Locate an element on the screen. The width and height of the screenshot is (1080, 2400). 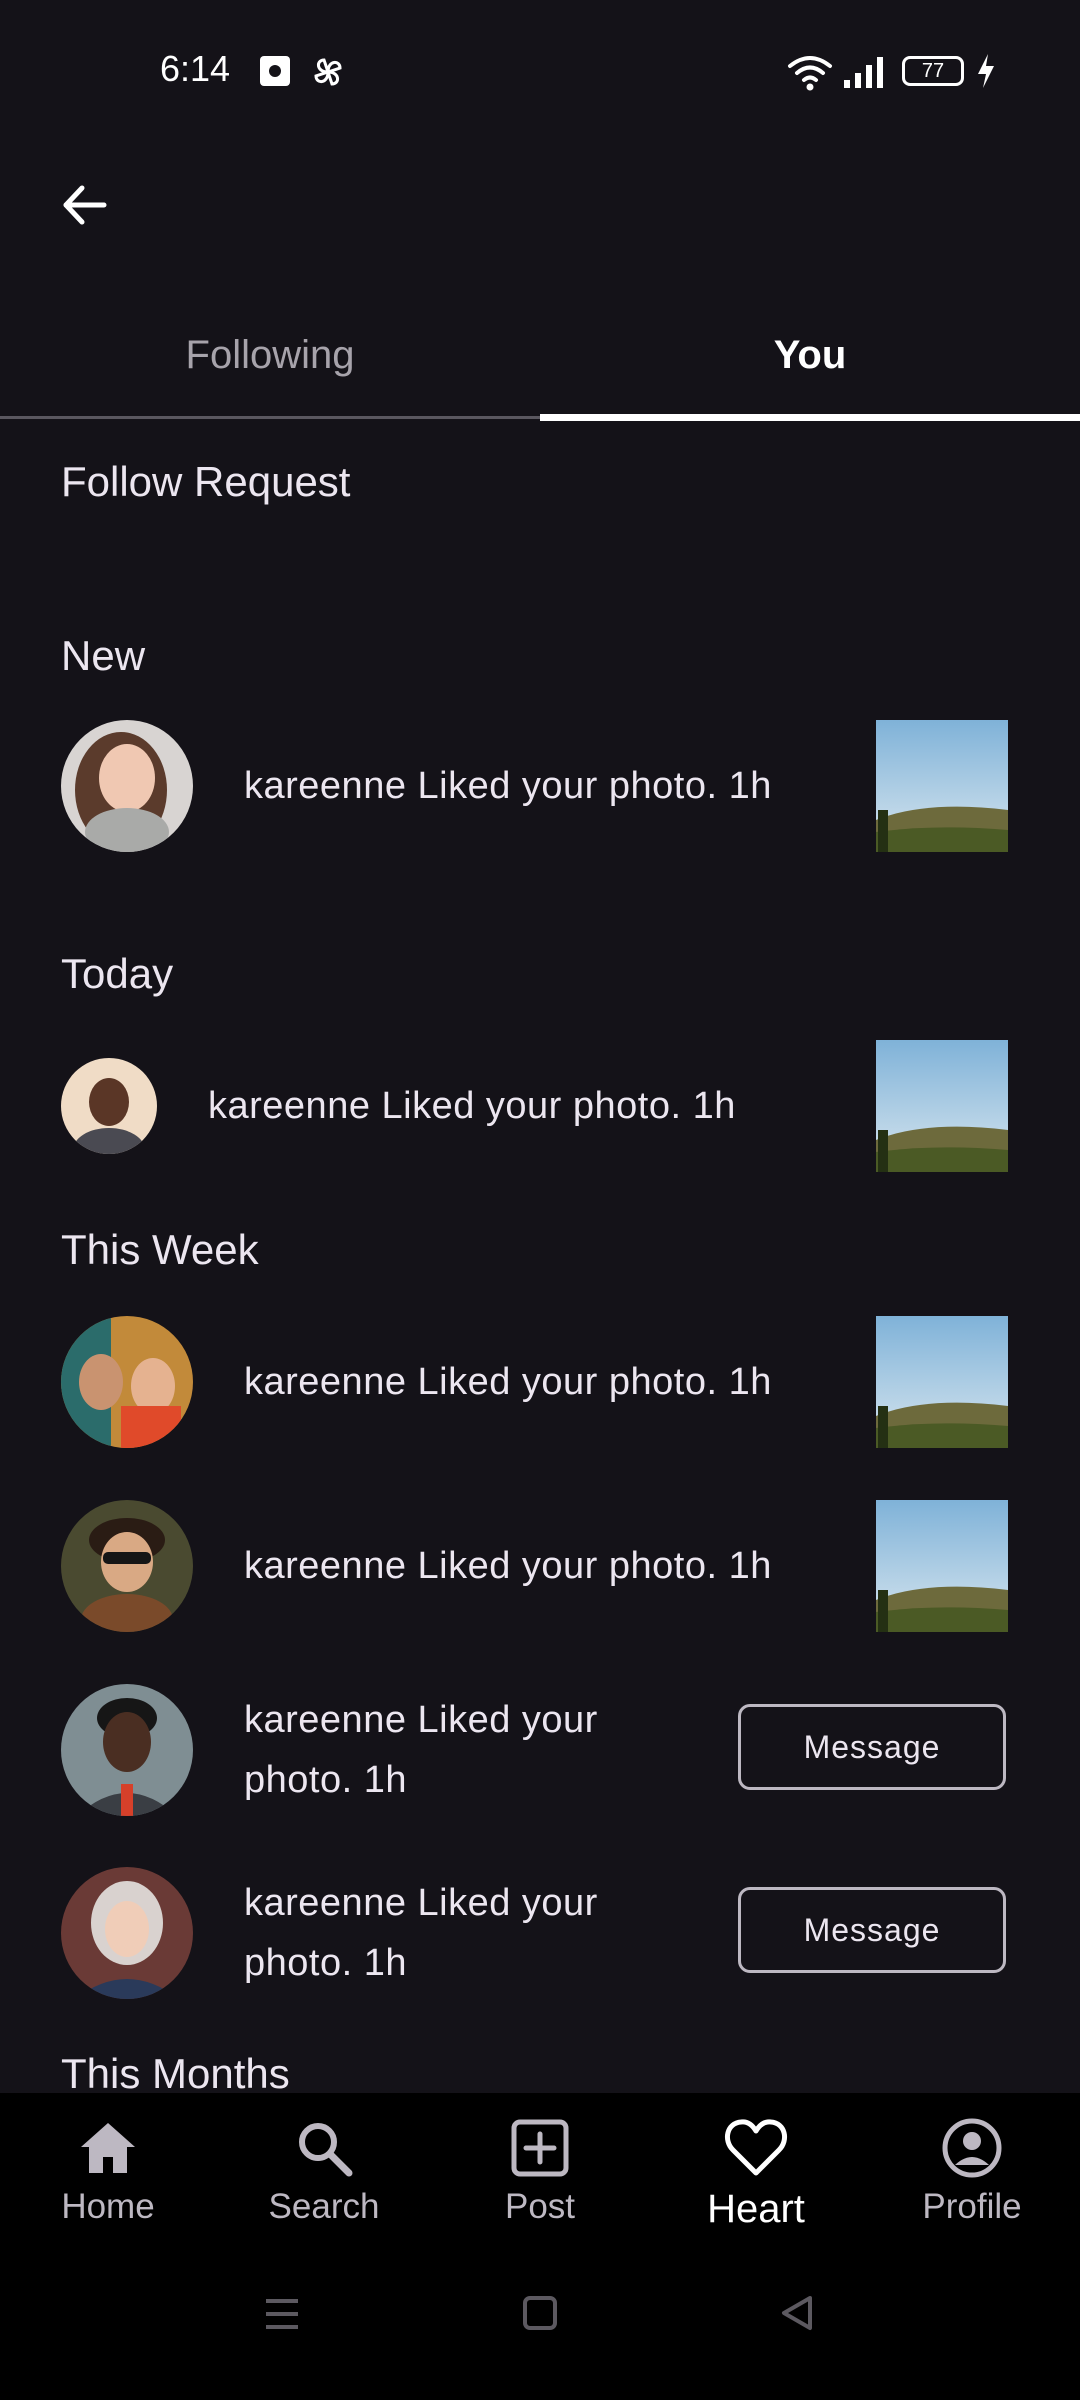
wifi-icon is located at coordinates (810, 73).